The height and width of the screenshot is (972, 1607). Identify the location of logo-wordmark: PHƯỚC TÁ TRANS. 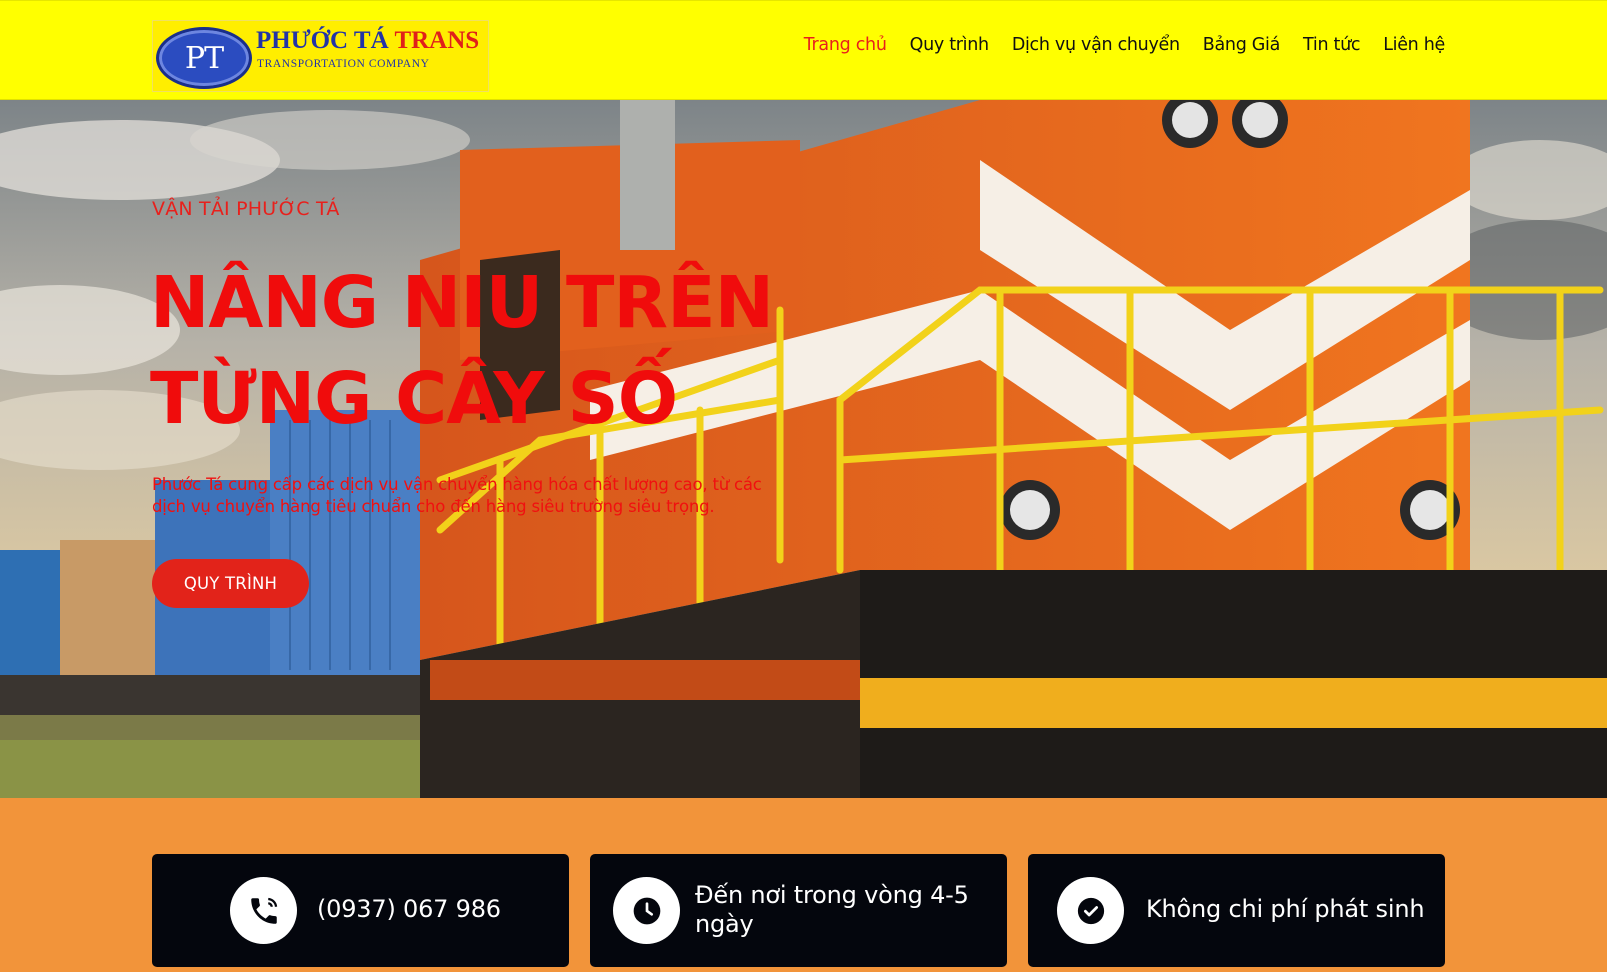
(367, 41).